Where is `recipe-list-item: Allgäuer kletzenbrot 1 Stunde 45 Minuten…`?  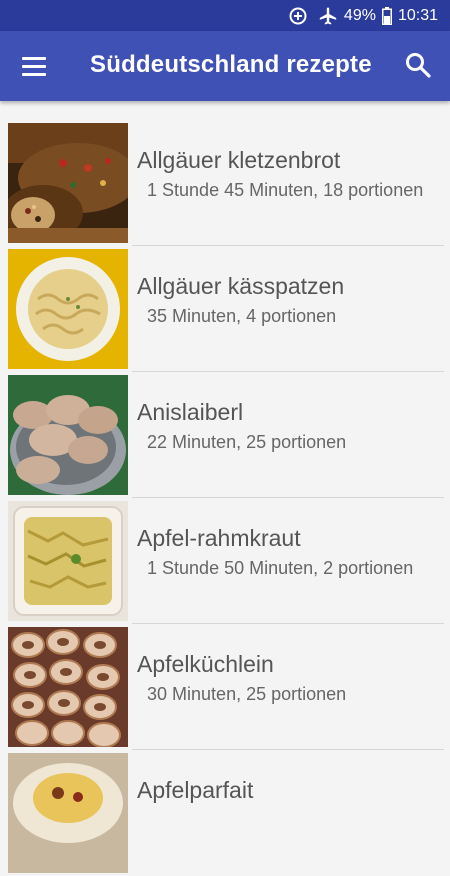 recipe-list-item: Allgäuer kletzenbrot 1 Stunde 45 Minuten… is located at coordinates (225, 183).